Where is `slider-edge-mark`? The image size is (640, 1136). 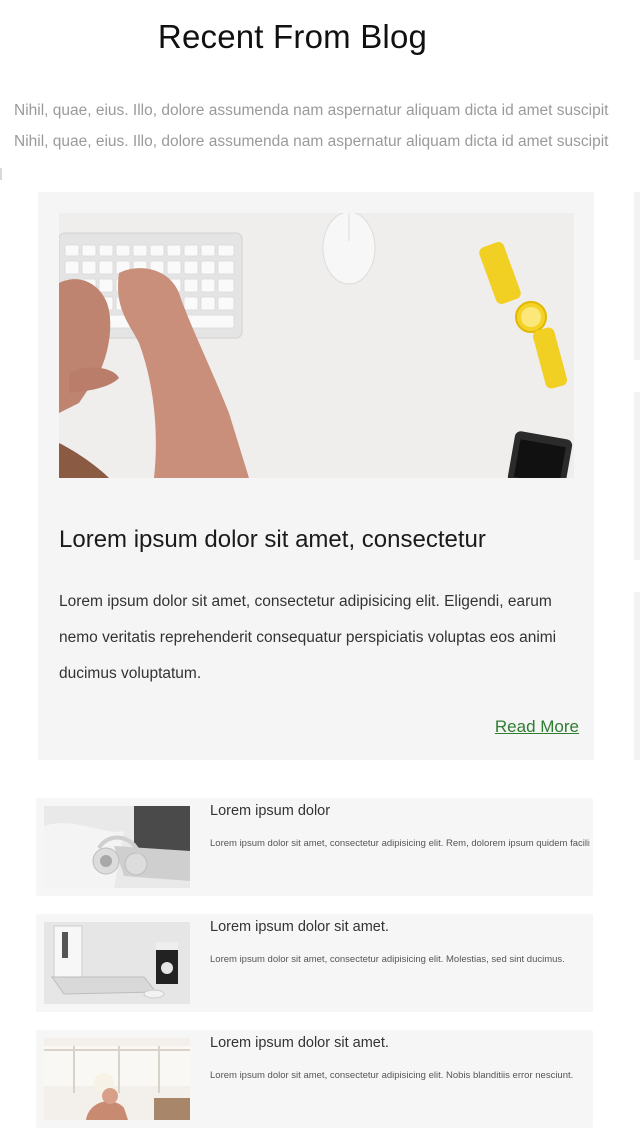 slider-edge-mark is located at coordinates (1, 174).